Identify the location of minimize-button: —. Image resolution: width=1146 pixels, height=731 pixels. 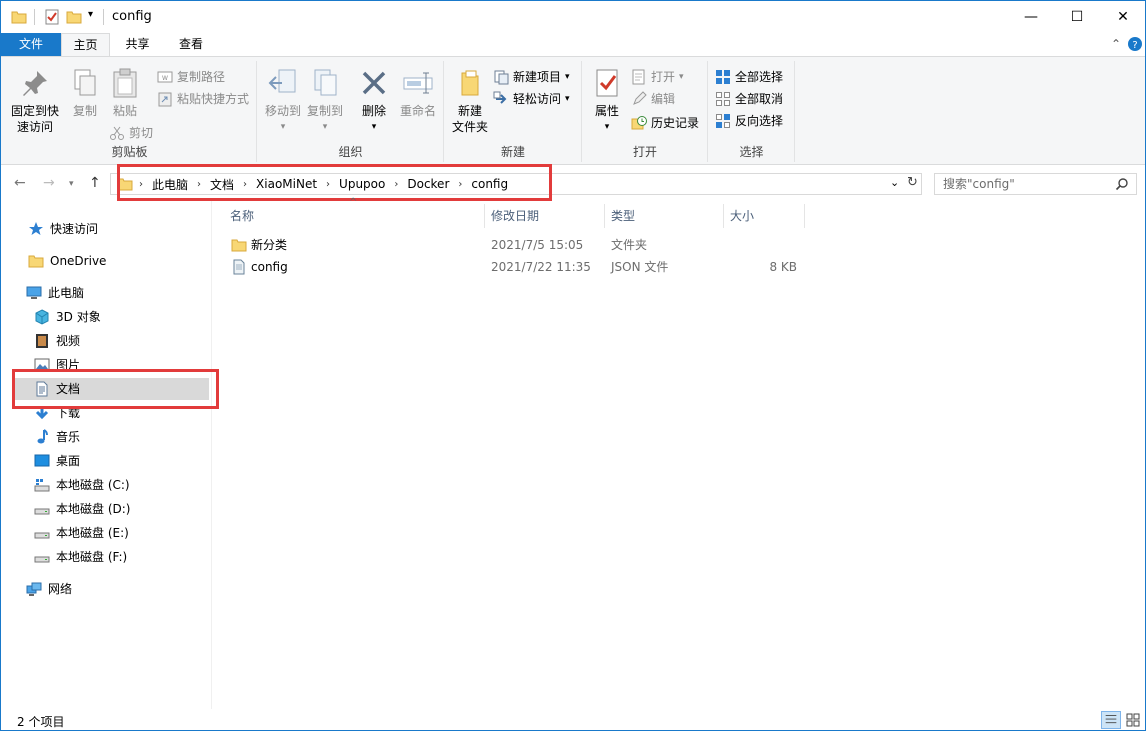
(1031, 16).